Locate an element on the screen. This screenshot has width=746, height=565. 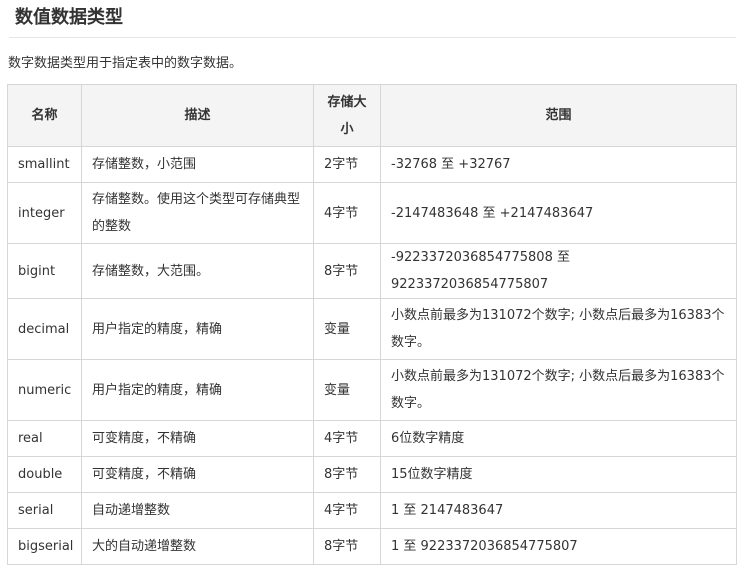
range-cell: 15位数字精度 is located at coordinates (558, 474).